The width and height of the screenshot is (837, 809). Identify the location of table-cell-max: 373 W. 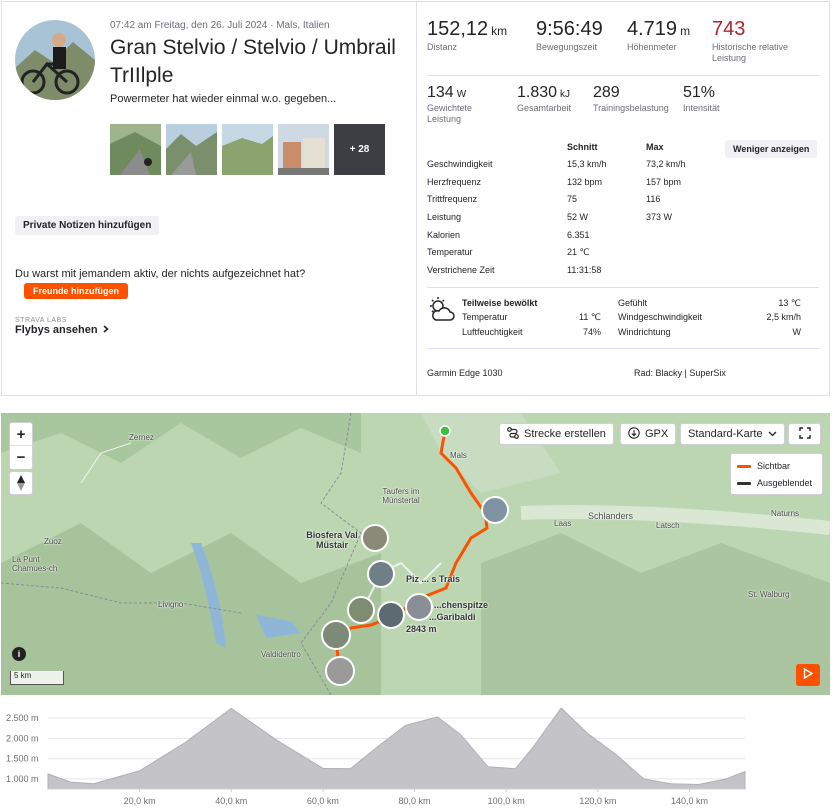
(659, 217).